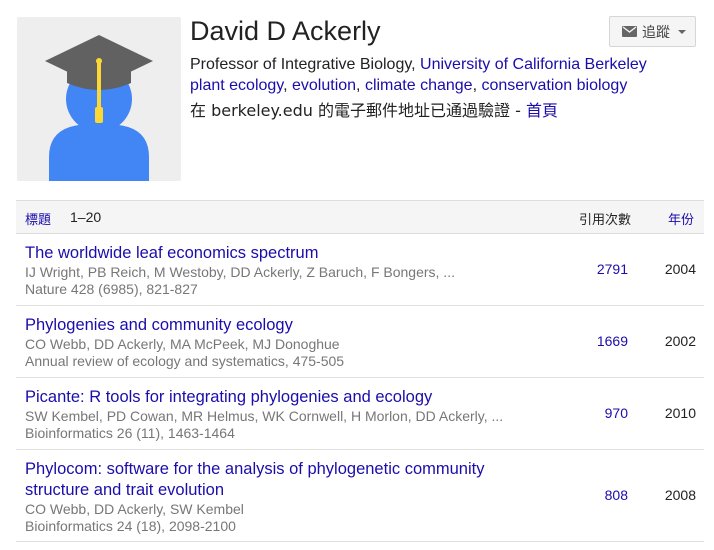  Describe the element at coordinates (134, 509) in the screenshot. I see `article-authors: CO Webb, DD Ackerly, SW Kembel` at that location.